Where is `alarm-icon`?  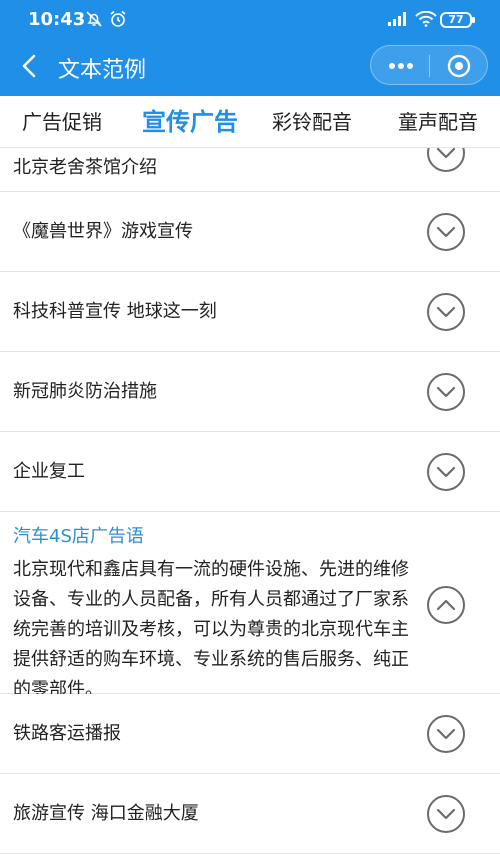
alarm-icon is located at coordinates (118, 19).